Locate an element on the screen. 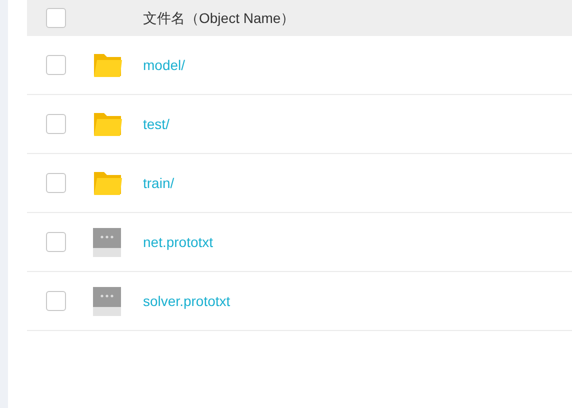  column-header: 文件名（Object Name） is located at coordinates (218, 18).